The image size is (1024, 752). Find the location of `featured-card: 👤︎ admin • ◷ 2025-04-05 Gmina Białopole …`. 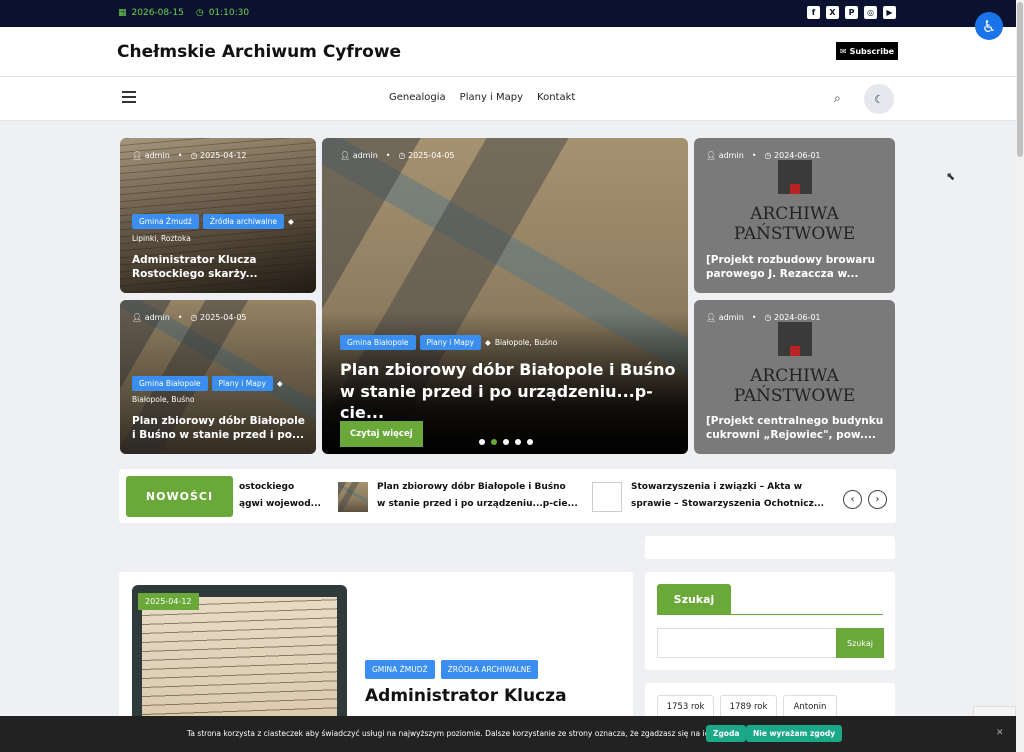

featured-card: 👤︎ admin • ◷ 2025-04-05 Gmina Białopole … is located at coordinates (218, 377).